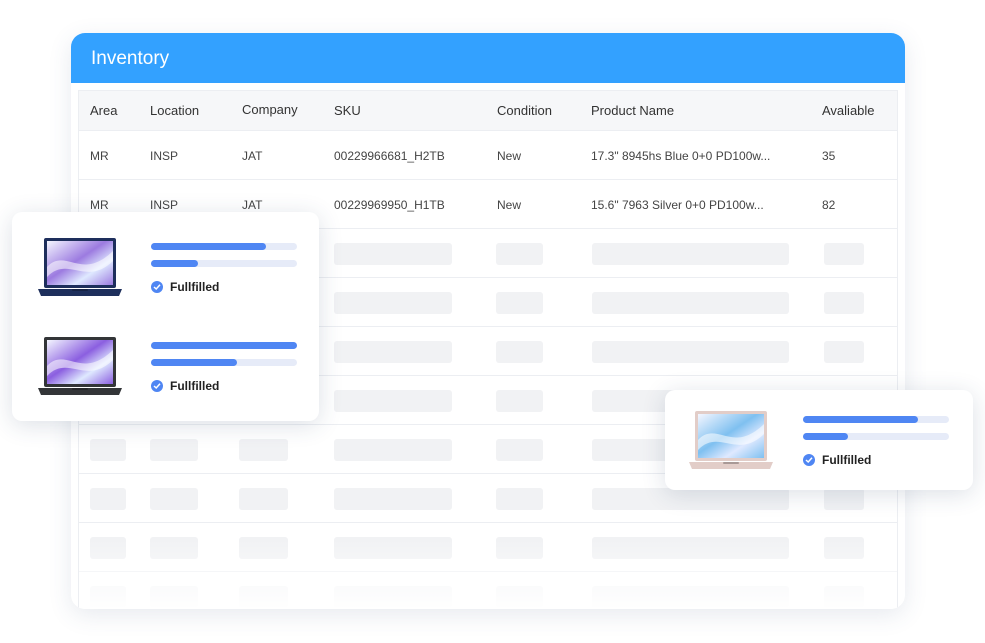 Image resolution: width=985 pixels, height=643 pixels. I want to click on cell-sku: 00229966681_H2TB, so click(389, 156).